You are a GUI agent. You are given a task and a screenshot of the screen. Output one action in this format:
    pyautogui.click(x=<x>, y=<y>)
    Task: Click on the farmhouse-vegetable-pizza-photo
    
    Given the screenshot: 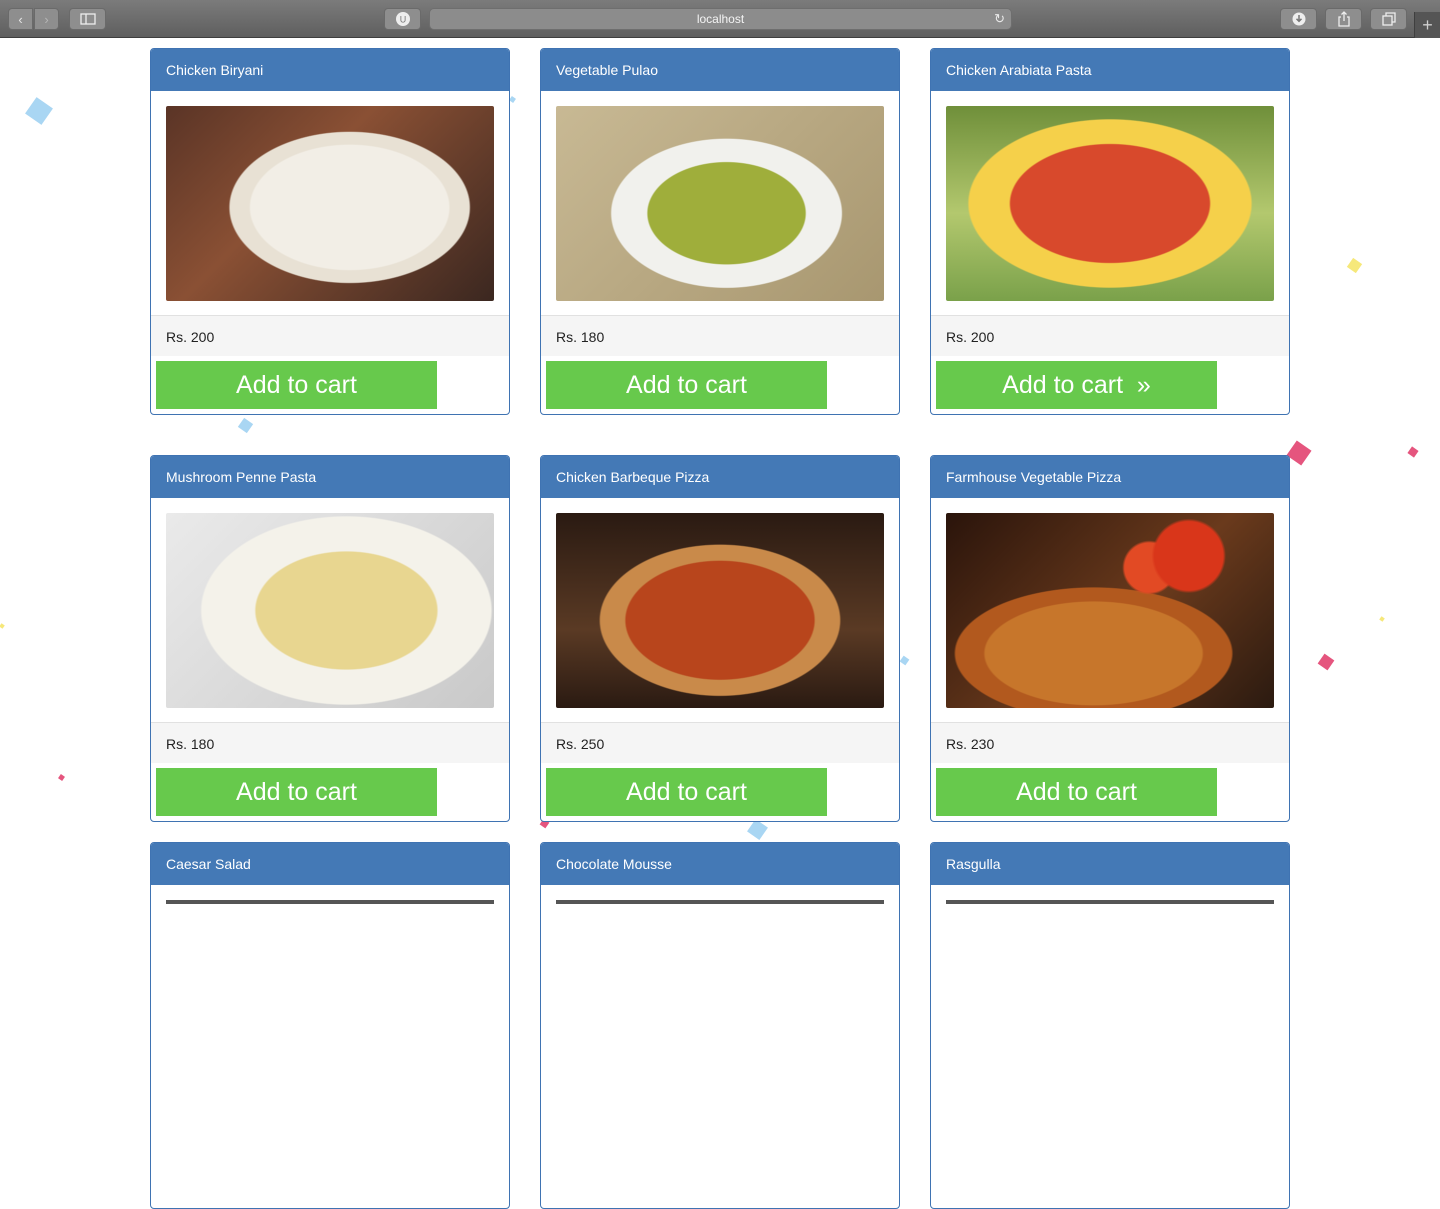 What is the action you would take?
    pyautogui.click(x=1110, y=610)
    